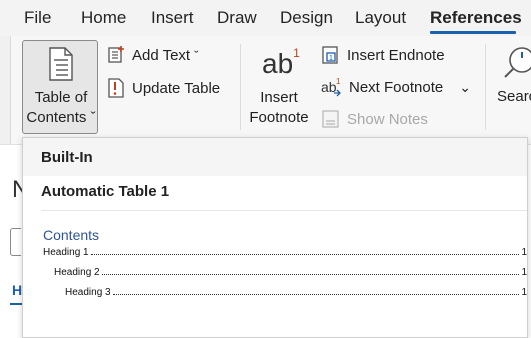 The width and height of the screenshot is (531, 338). What do you see at coordinates (61, 97) in the screenshot?
I see `toc-label-line1: Table of` at bounding box center [61, 97].